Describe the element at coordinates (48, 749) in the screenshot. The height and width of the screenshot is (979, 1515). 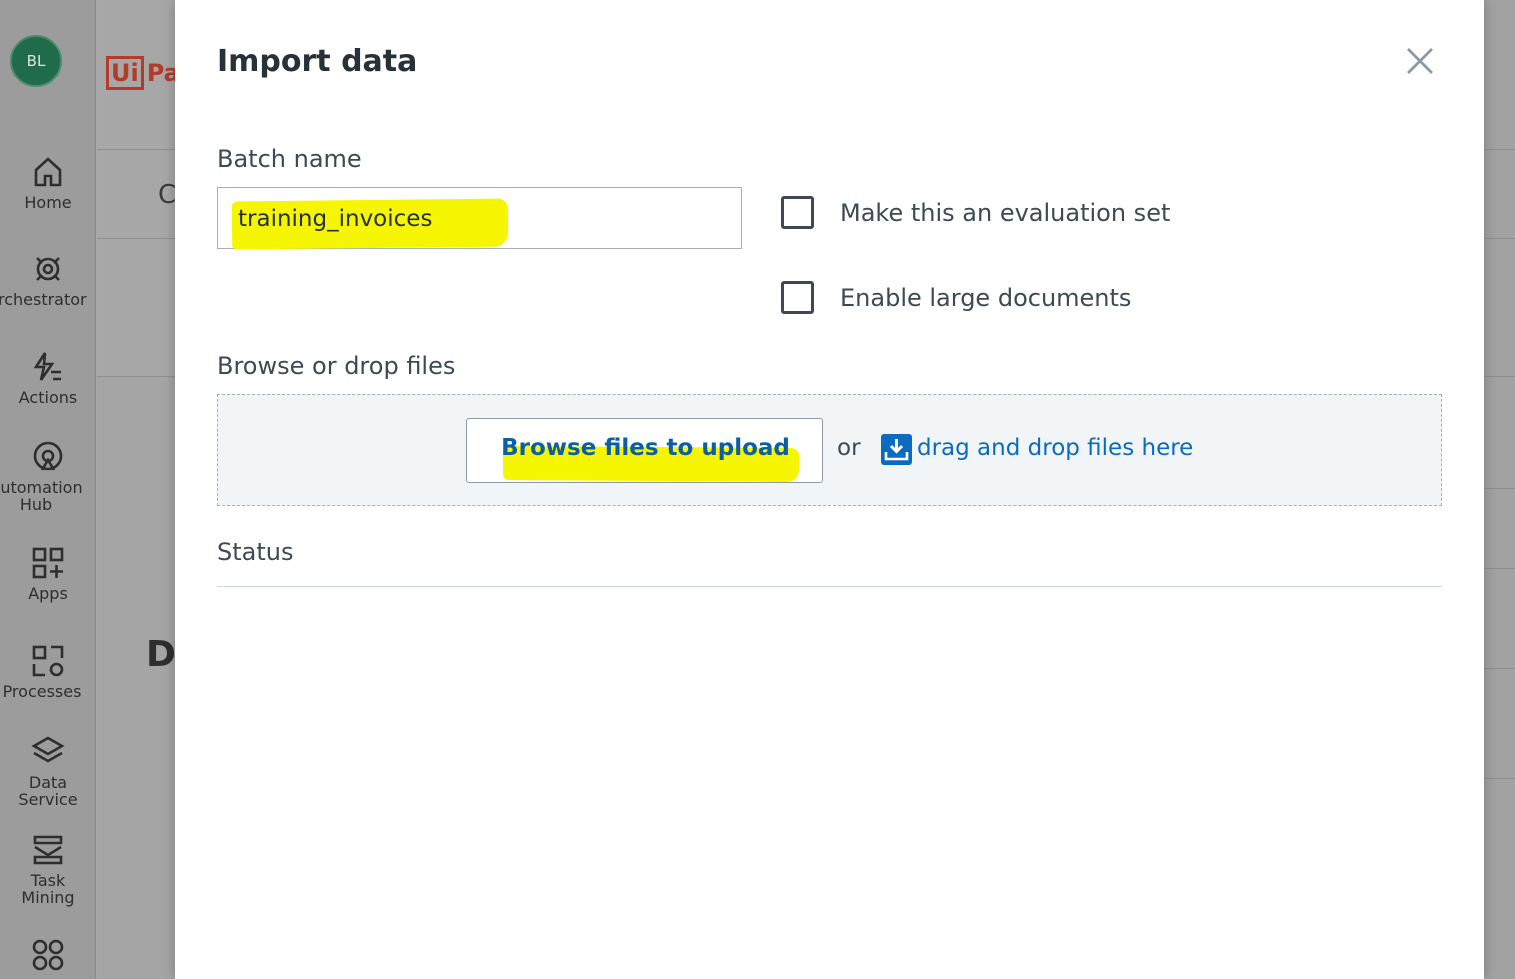
I see `data-service-icon` at that location.